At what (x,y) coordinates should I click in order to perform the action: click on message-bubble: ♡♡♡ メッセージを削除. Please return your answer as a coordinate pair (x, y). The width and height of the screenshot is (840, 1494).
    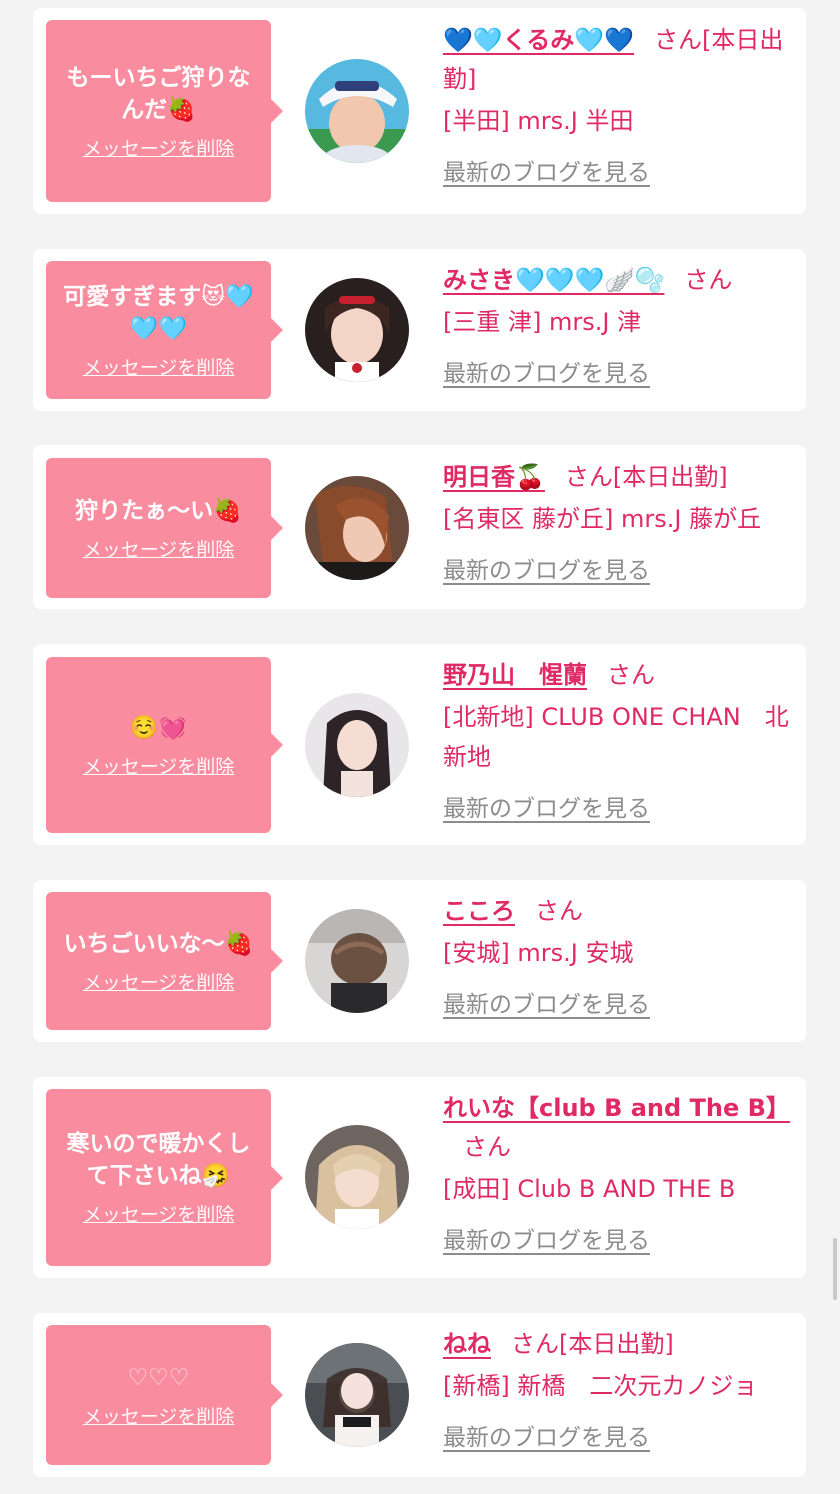
    Looking at the image, I should click on (164, 1395).